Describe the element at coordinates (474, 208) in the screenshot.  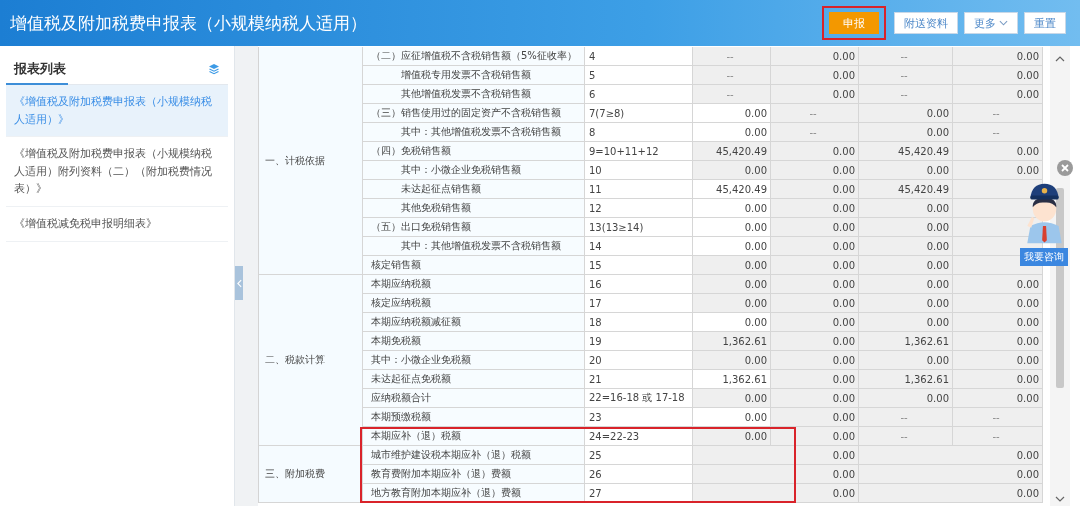
I see `table-cell: 其他免税销售额` at that location.